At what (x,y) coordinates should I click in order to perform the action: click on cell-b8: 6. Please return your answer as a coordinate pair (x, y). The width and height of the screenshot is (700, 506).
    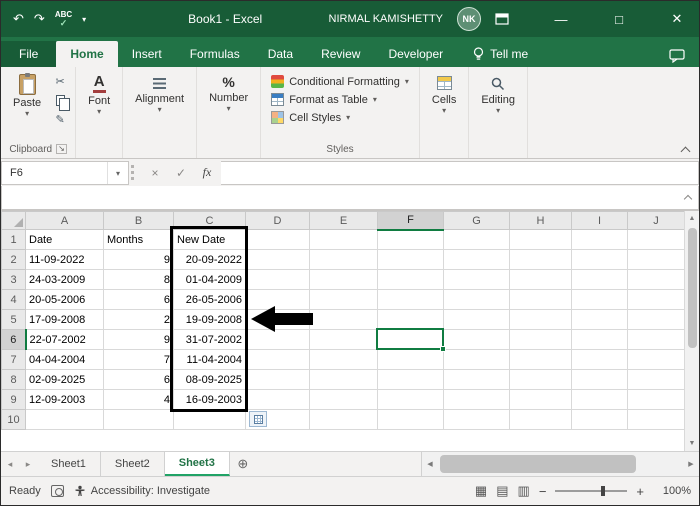
    Looking at the image, I should click on (138, 379).